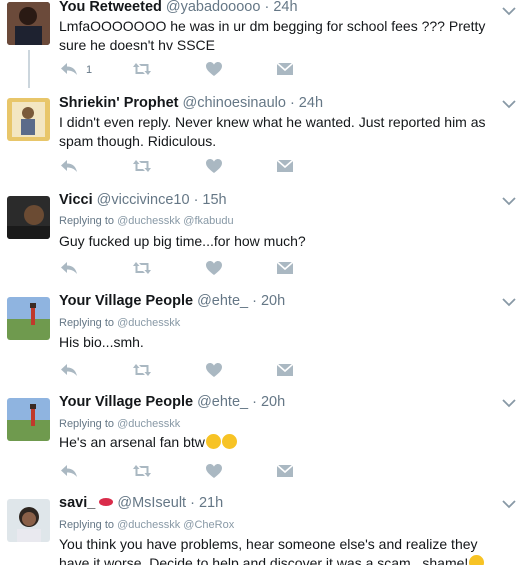  Describe the element at coordinates (132, 442) in the screenshot. I see `tweet-text: He's an arsenal fan btw` at that location.